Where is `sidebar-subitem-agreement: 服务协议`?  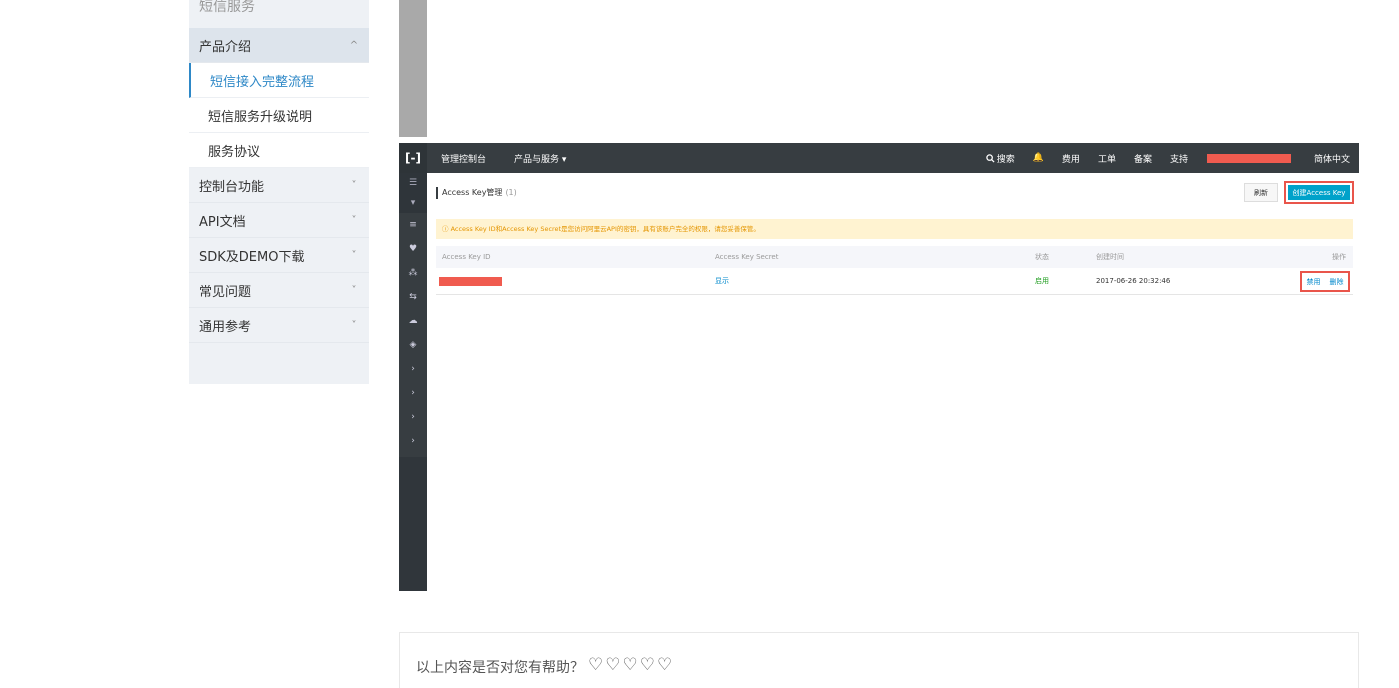
sidebar-subitem-agreement: 服务协议 is located at coordinates (279, 150).